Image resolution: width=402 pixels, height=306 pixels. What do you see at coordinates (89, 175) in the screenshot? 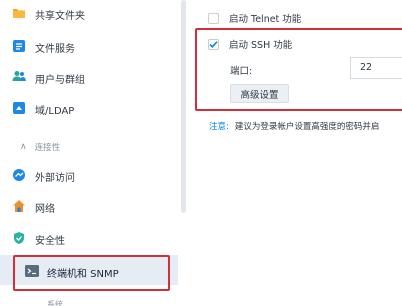
I see `sidebar-item-external-access: 外部访问` at bounding box center [89, 175].